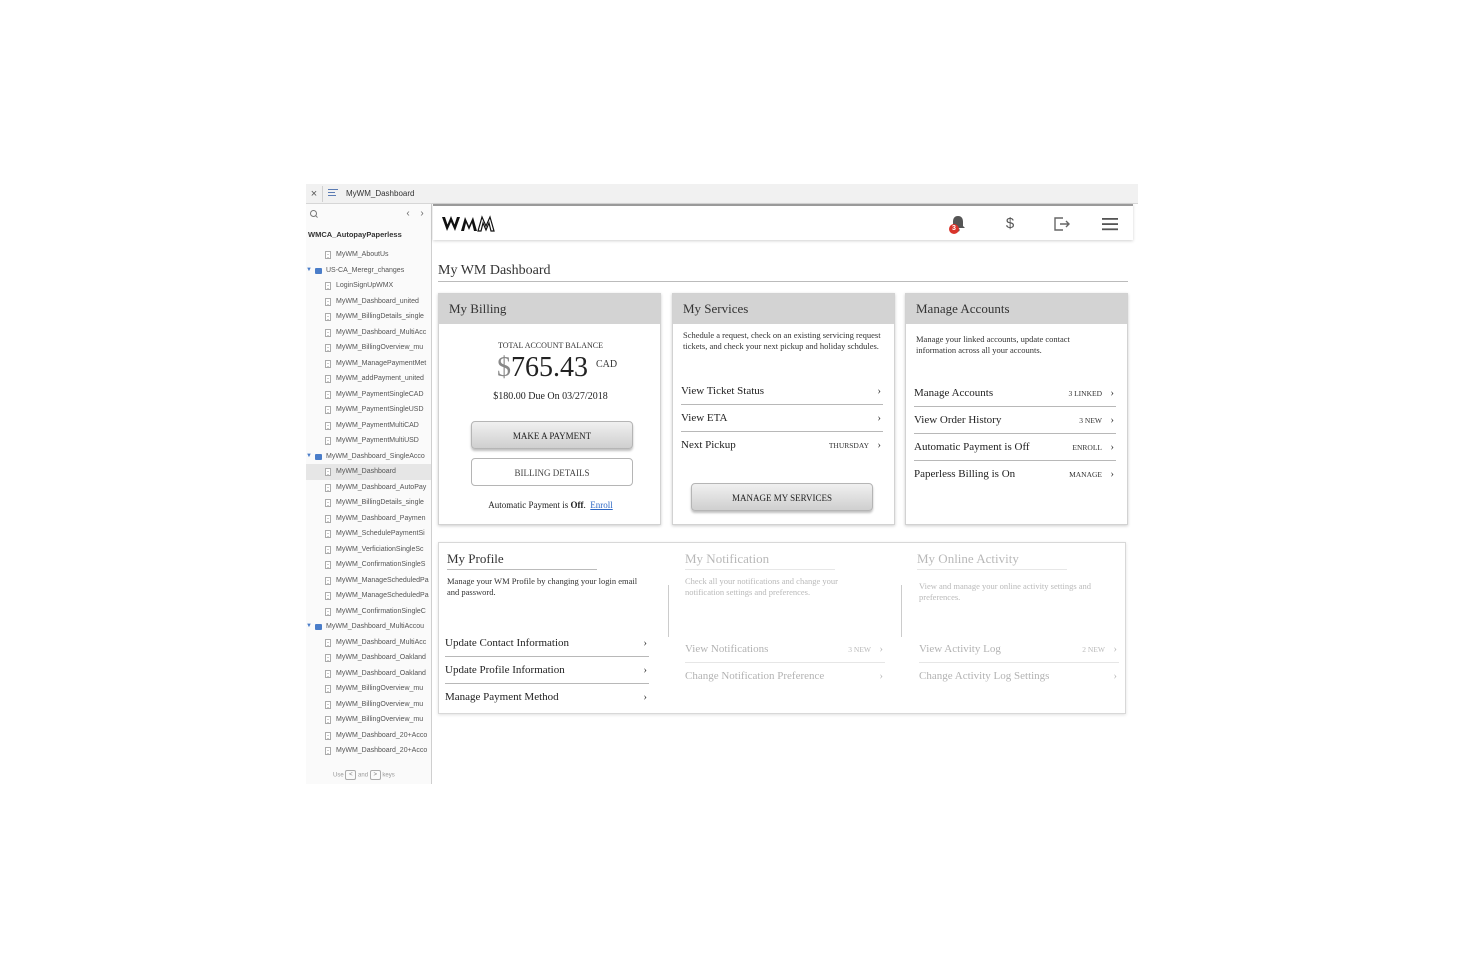  Describe the element at coordinates (368, 612) in the screenshot. I see `sitemap-page: MyWM_ConfirmationSingleC` at that location.